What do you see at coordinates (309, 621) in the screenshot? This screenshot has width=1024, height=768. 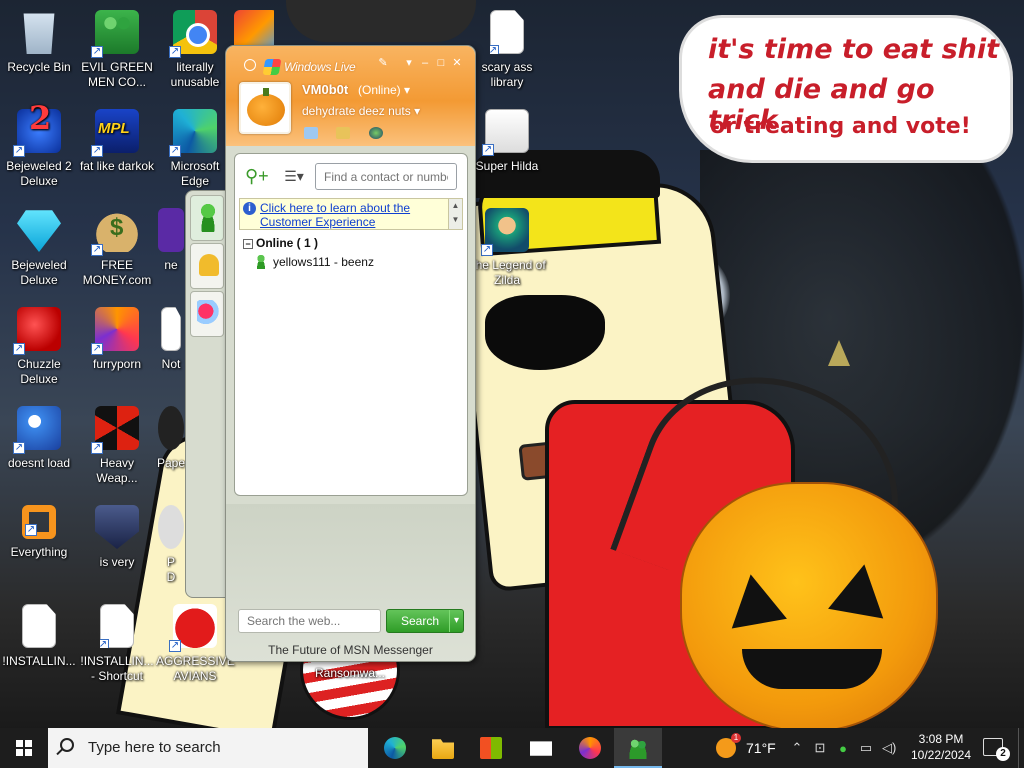 I see `web-search-input` at bounding box center [309, 621].